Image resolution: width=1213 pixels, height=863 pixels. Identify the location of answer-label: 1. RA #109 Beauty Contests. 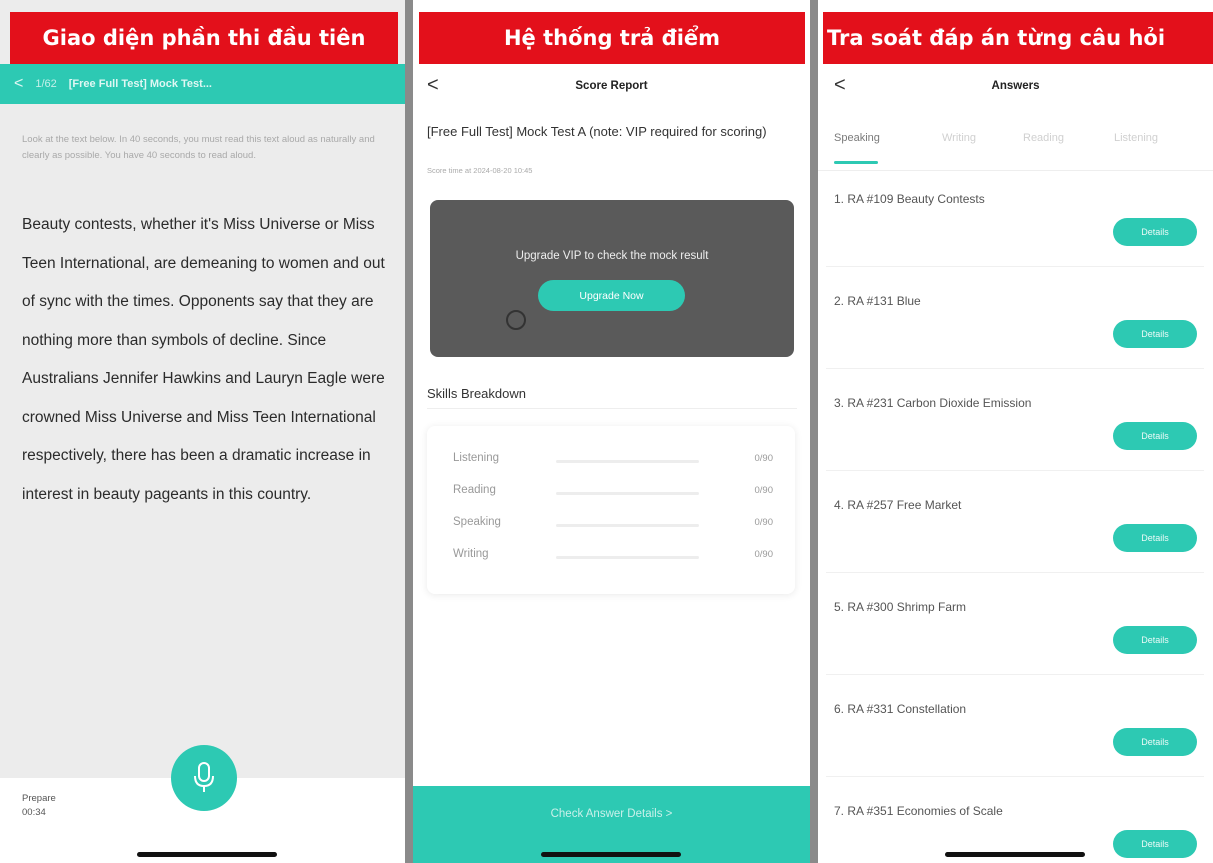
(909, 199).